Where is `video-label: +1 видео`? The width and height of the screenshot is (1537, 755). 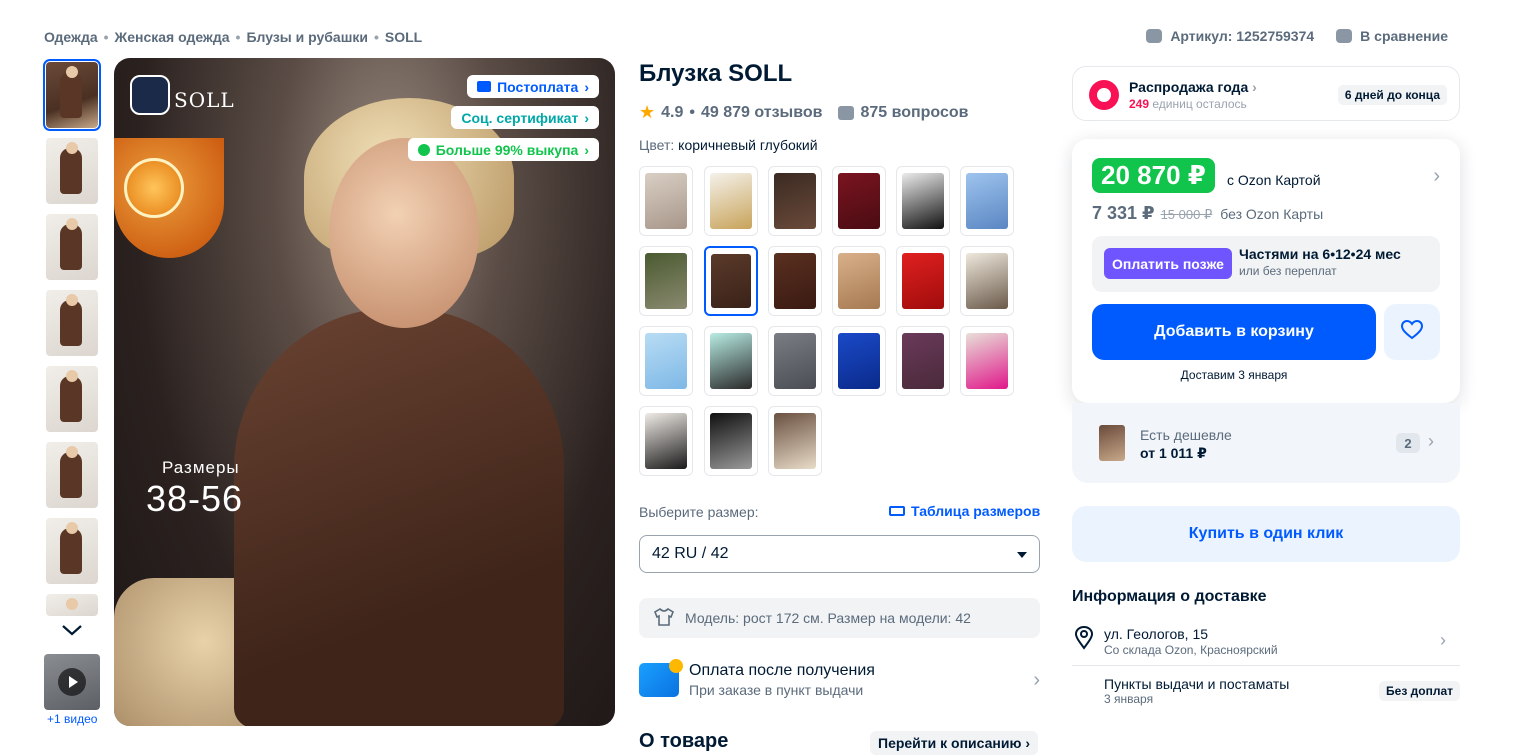
video-label: +1 видео is located at coordinates (72, 719).